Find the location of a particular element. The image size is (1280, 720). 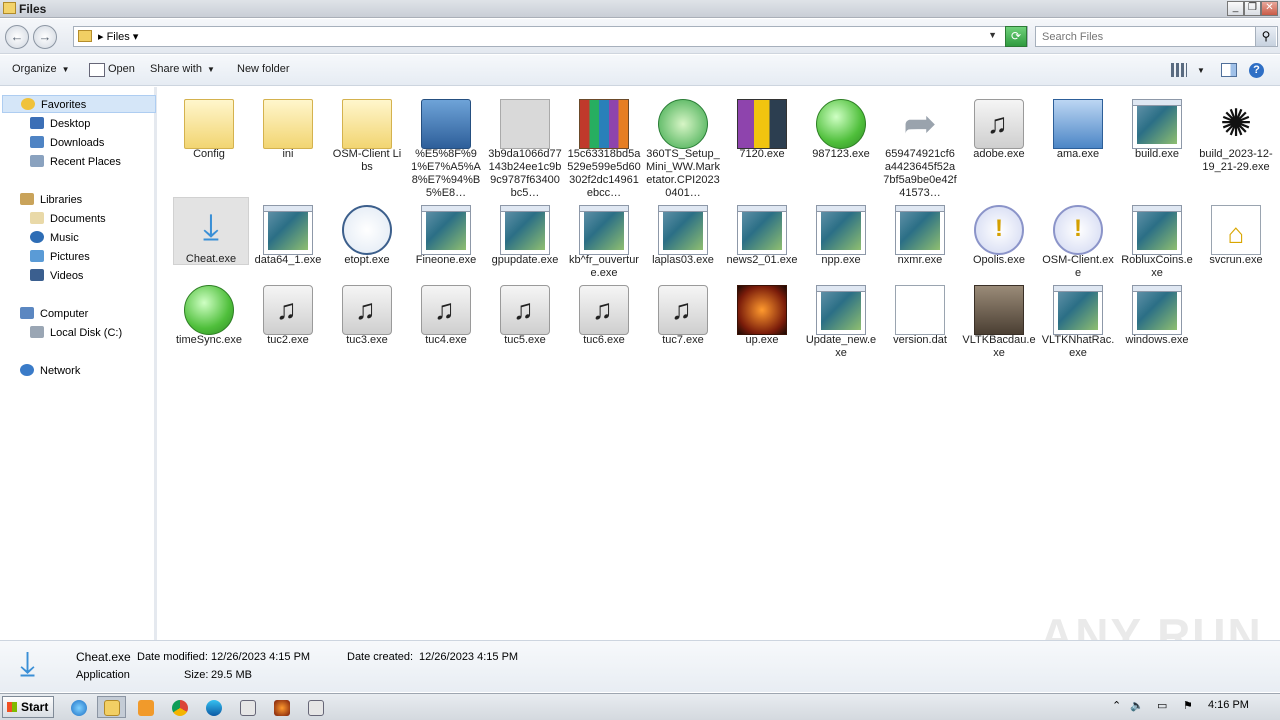

file-item: ♫ tuc2.exe is located at coordinates (288, 329).